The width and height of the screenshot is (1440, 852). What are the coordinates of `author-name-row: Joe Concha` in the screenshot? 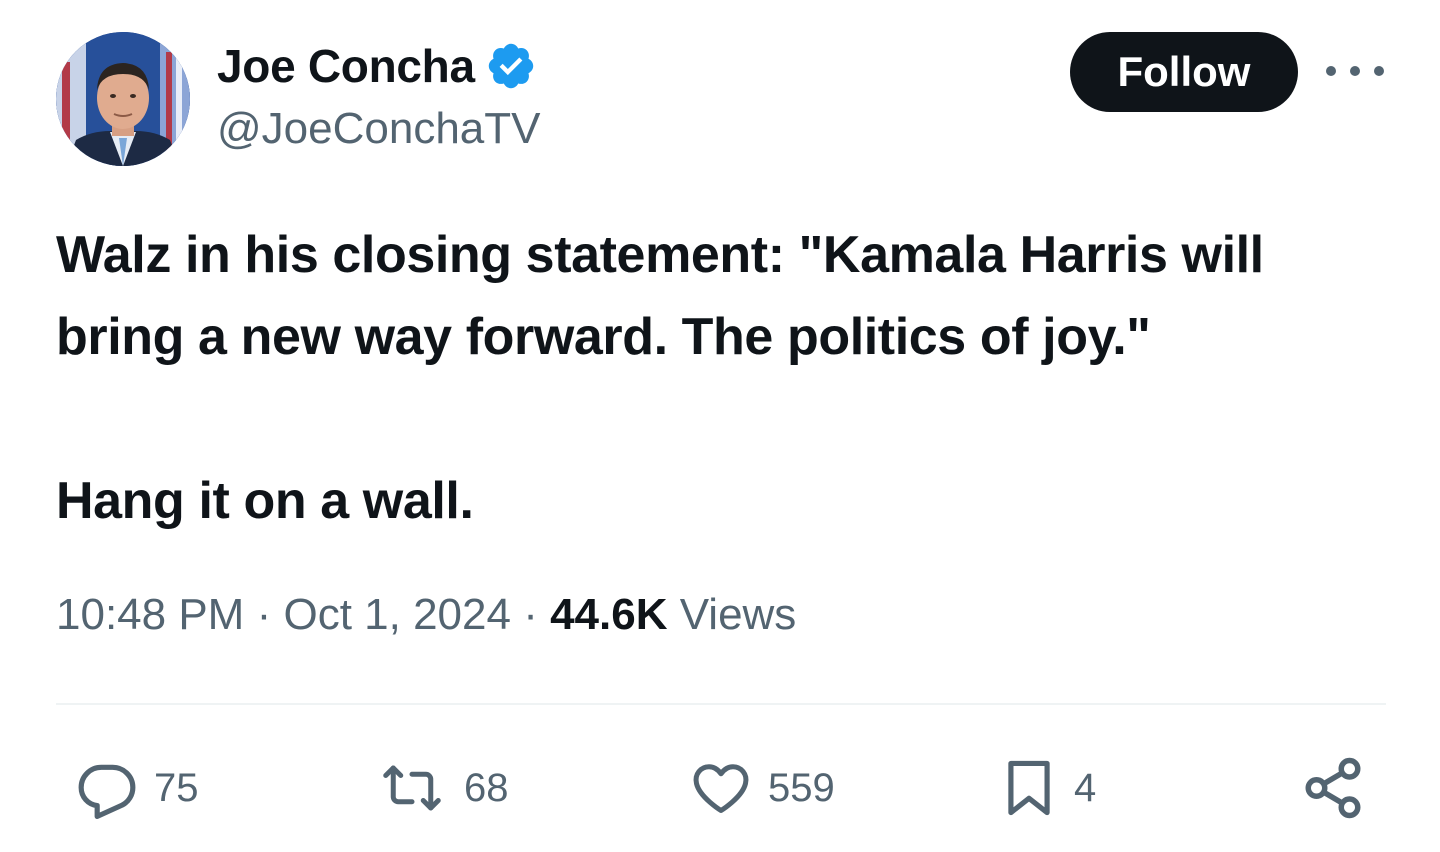 It's located at (377, 66).